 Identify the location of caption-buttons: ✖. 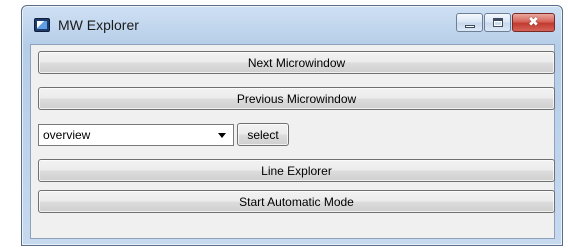
(505, 22).